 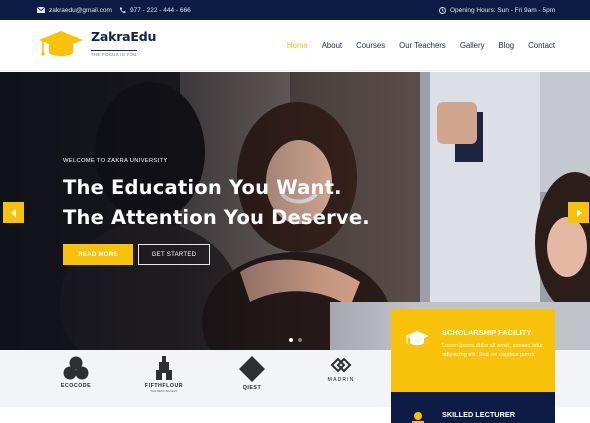 What do you see at coordinates (202, 187) in the screenshot?
I see `hero-headline-line1: The Education You Want.` at bounding box center [202, 187].